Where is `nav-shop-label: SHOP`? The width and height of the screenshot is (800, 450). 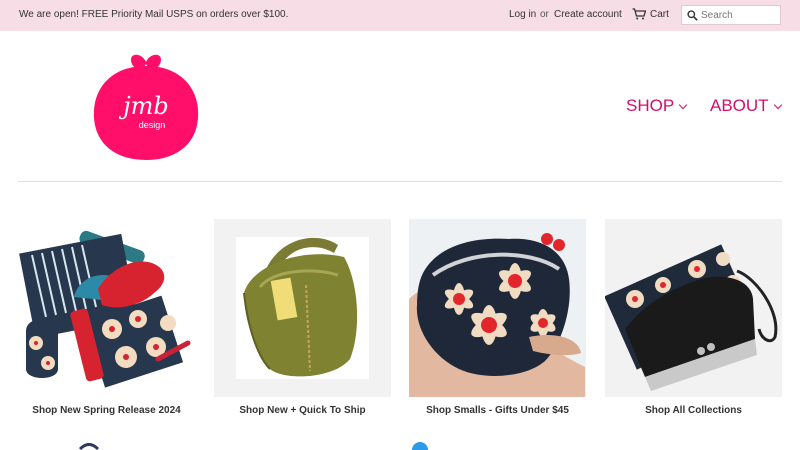 nav-shop-label: SHOP is located at coordinates (650, 105).